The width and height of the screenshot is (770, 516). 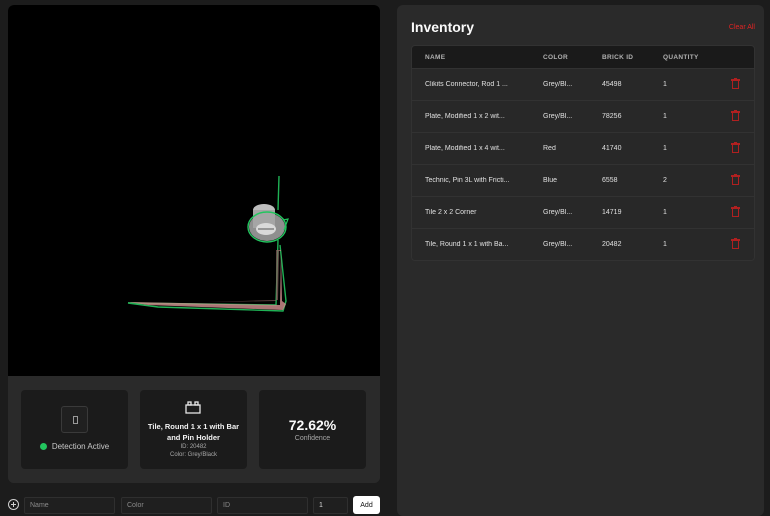 What do you see at coordinates (612, 148) in the screenshot?
I see `cell-brick-id: 41740` at bounding box center [612, 148].